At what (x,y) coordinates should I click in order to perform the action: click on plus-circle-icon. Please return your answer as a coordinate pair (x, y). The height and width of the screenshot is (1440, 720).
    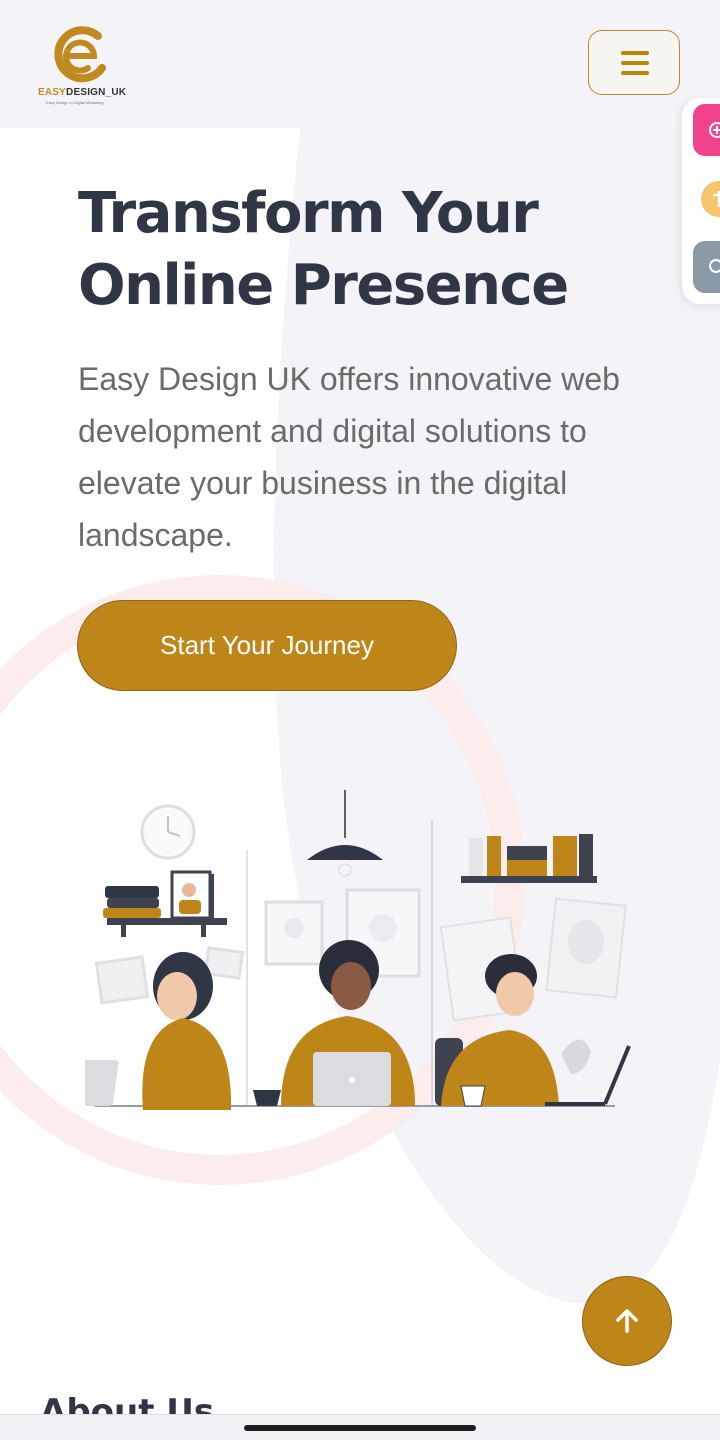
    Looking at the image, I should click on (714, 130).